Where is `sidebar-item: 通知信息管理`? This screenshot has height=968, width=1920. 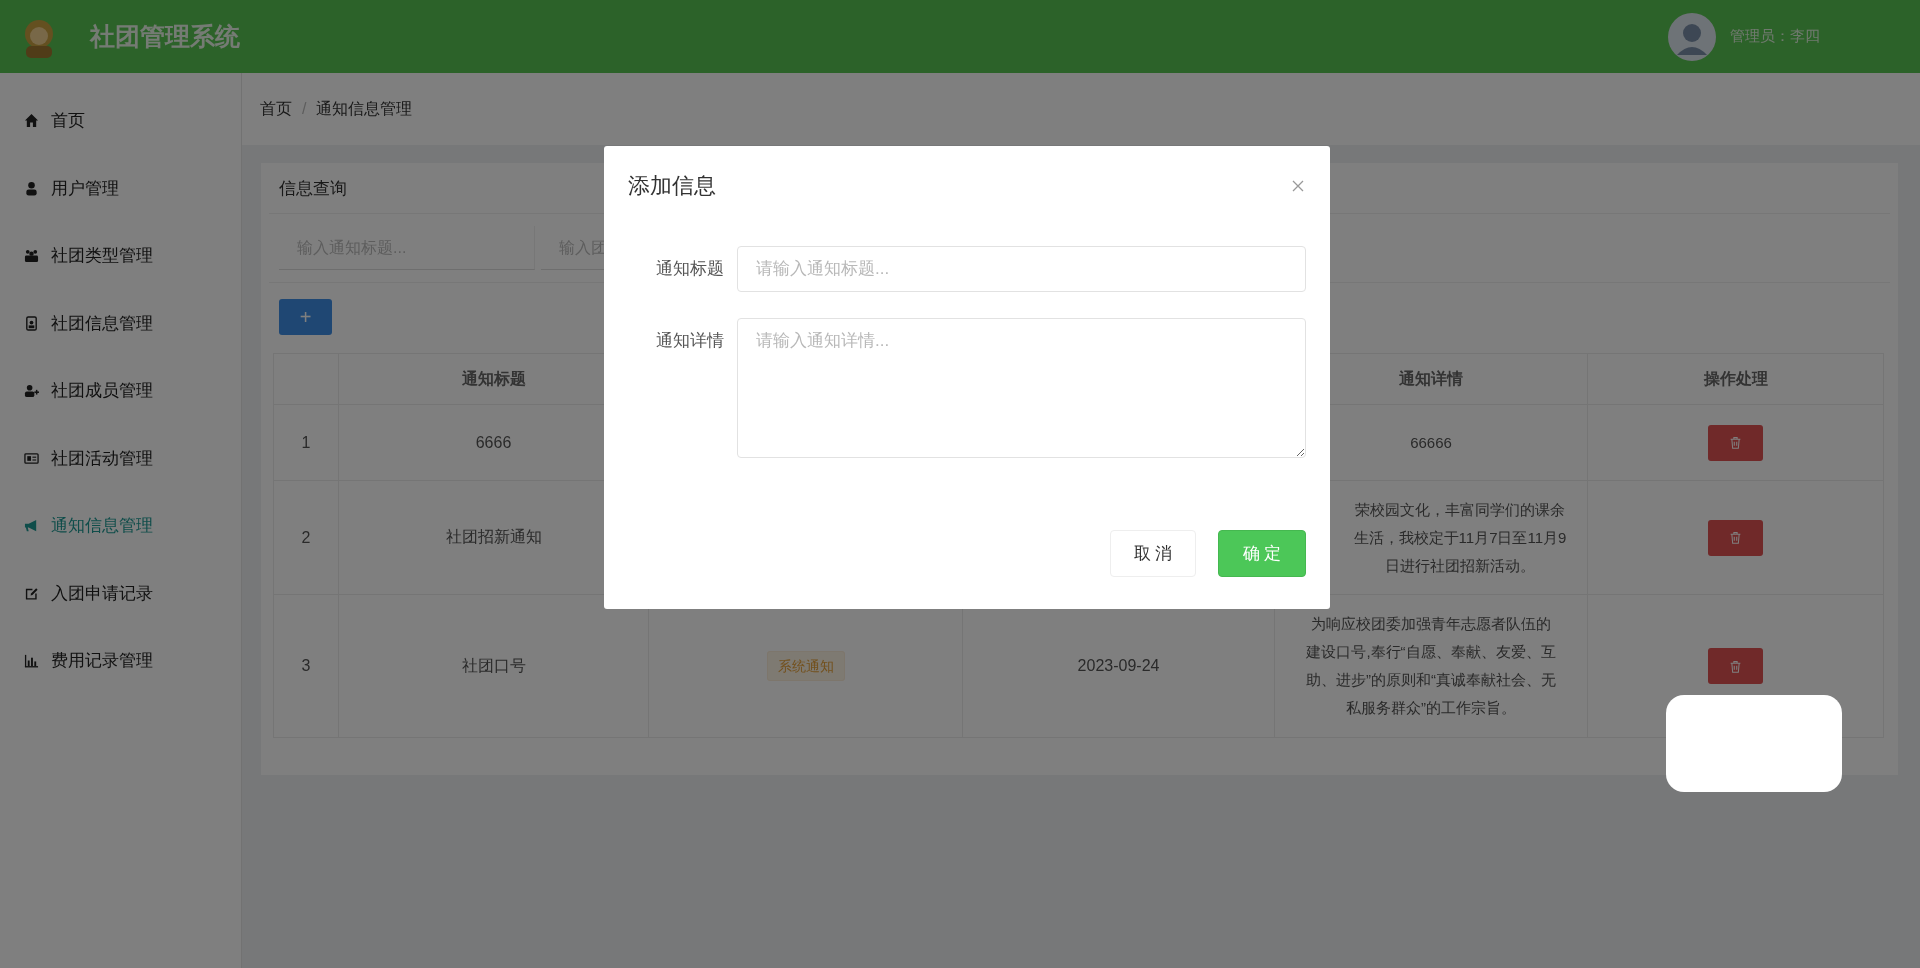 sidebar-item: 通知信息管理 is located at coordinates (120, 526).